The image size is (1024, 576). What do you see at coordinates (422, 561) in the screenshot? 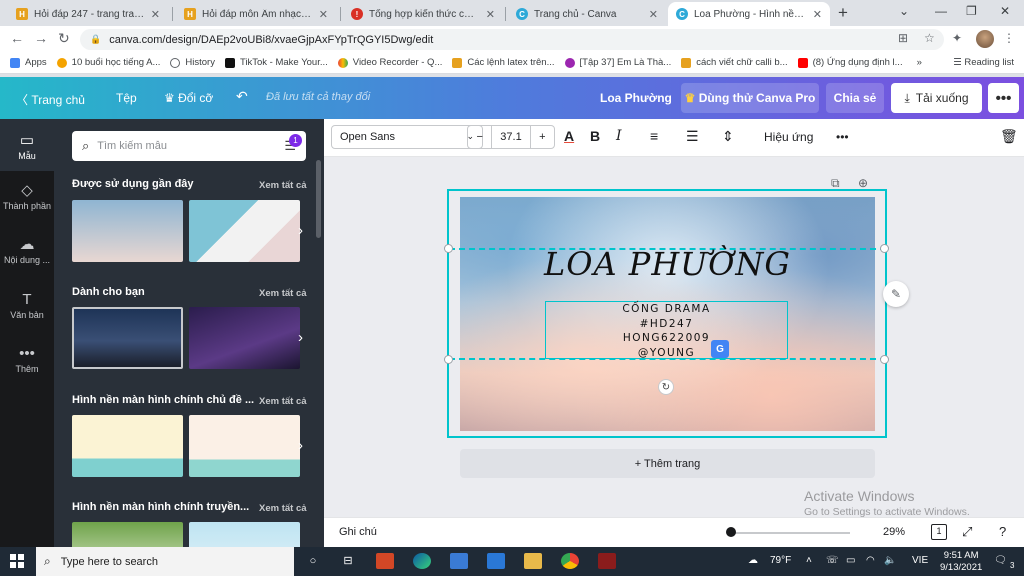
I see `edge-icon` at bounding box center [422, 561].